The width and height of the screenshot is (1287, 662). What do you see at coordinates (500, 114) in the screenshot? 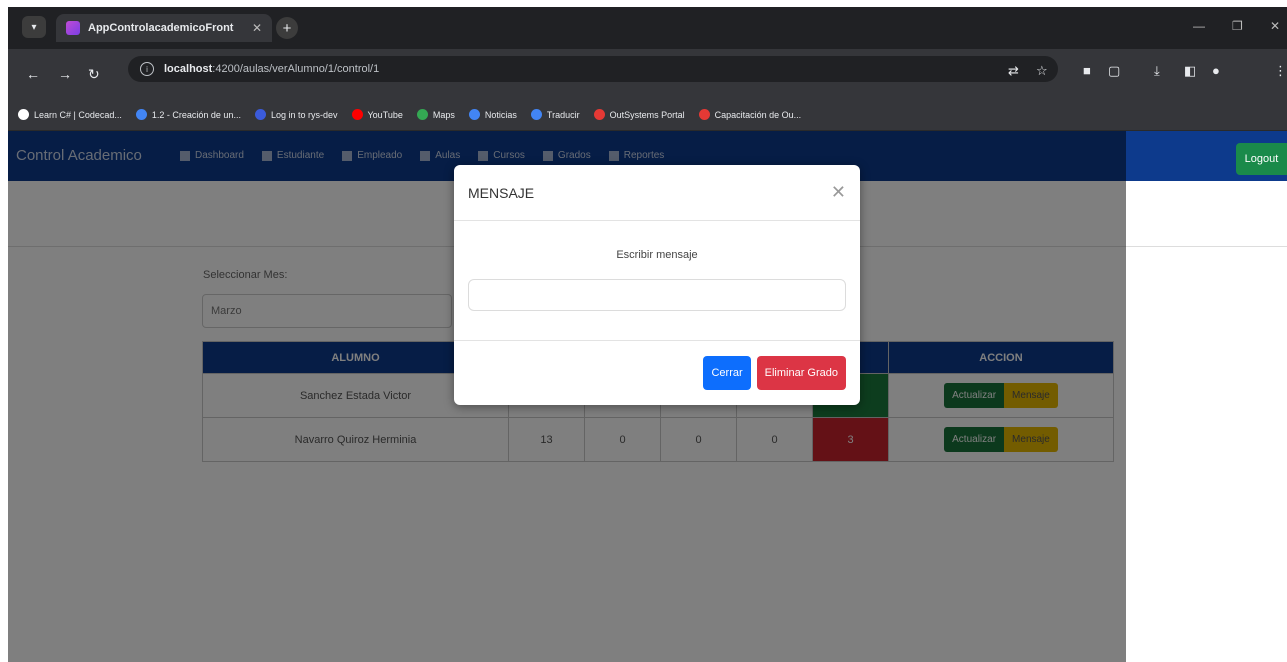
I see `bookmark-label: Noticias` at bounding box center [500, 114].